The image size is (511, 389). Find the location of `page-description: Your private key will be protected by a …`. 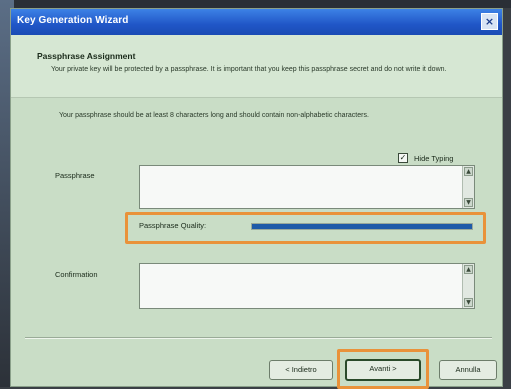

page-description: Your private key will be protected by a … is located at coordinates (249, 69).